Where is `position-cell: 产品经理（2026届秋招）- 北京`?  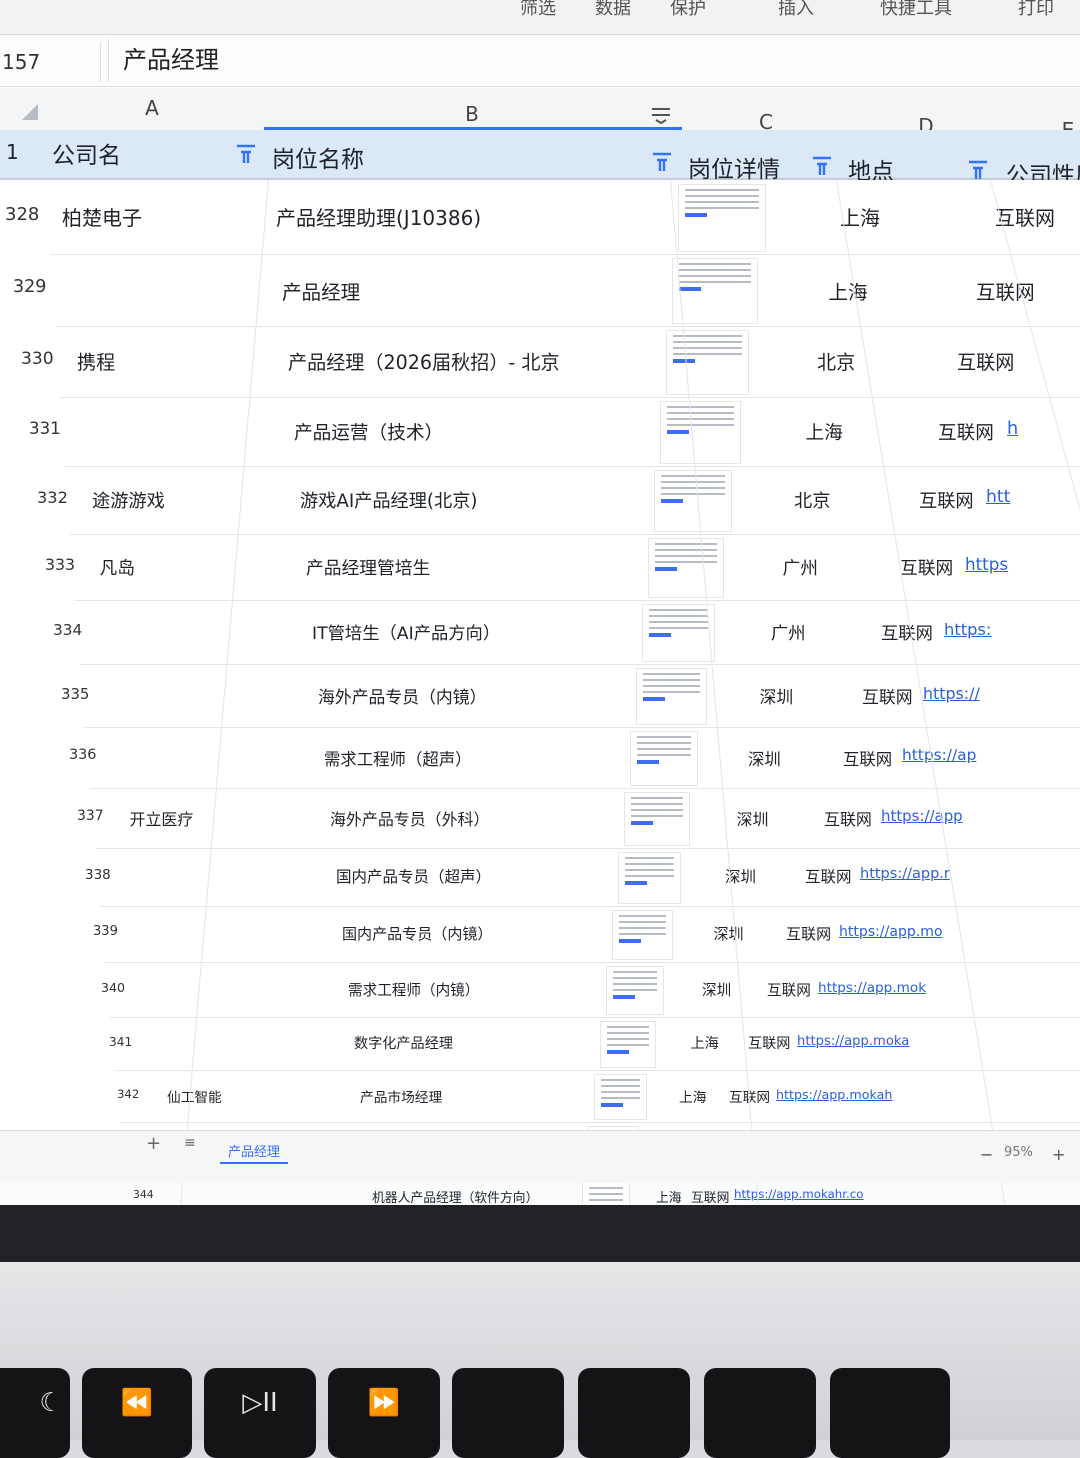 position-cell: 产品经理（2026届秋招）- 北京 is located at coordinates (424, 361).